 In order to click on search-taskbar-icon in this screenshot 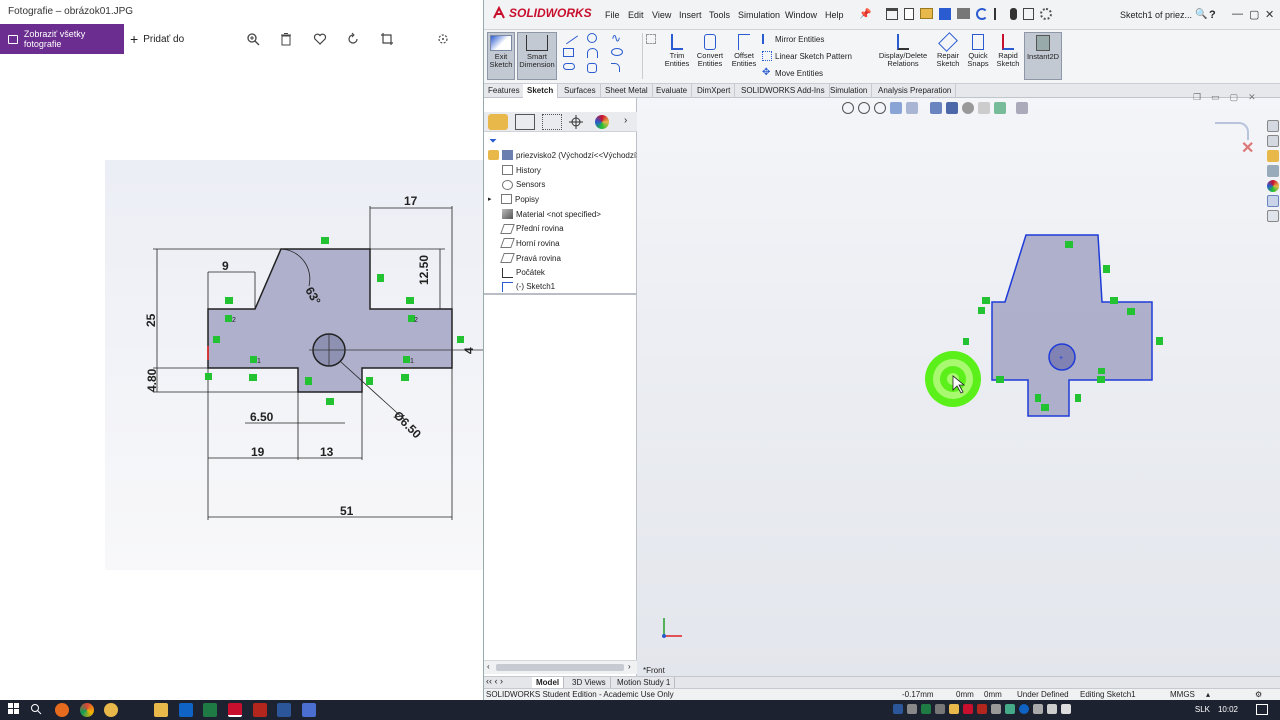, I will do `click(37, 710)`.